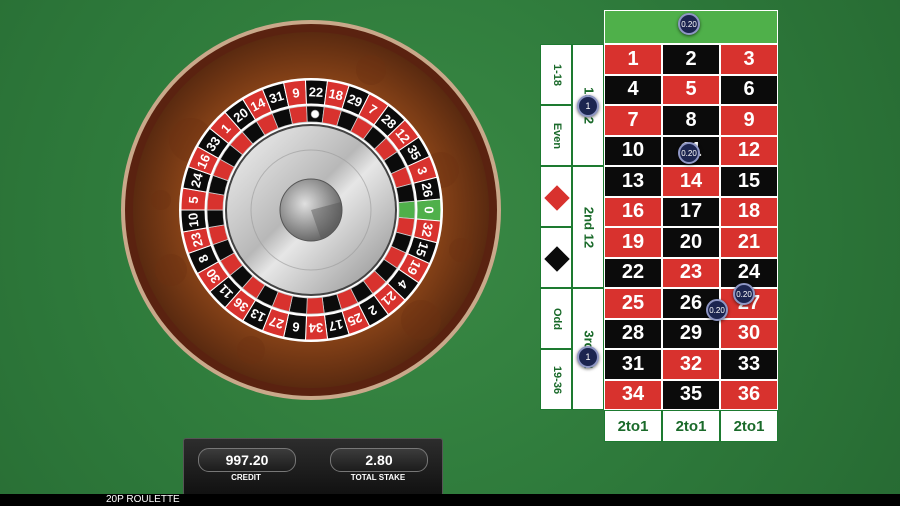 The image size is (900, 506). I want to click on bet-number-35: 35, so click(691, 394).